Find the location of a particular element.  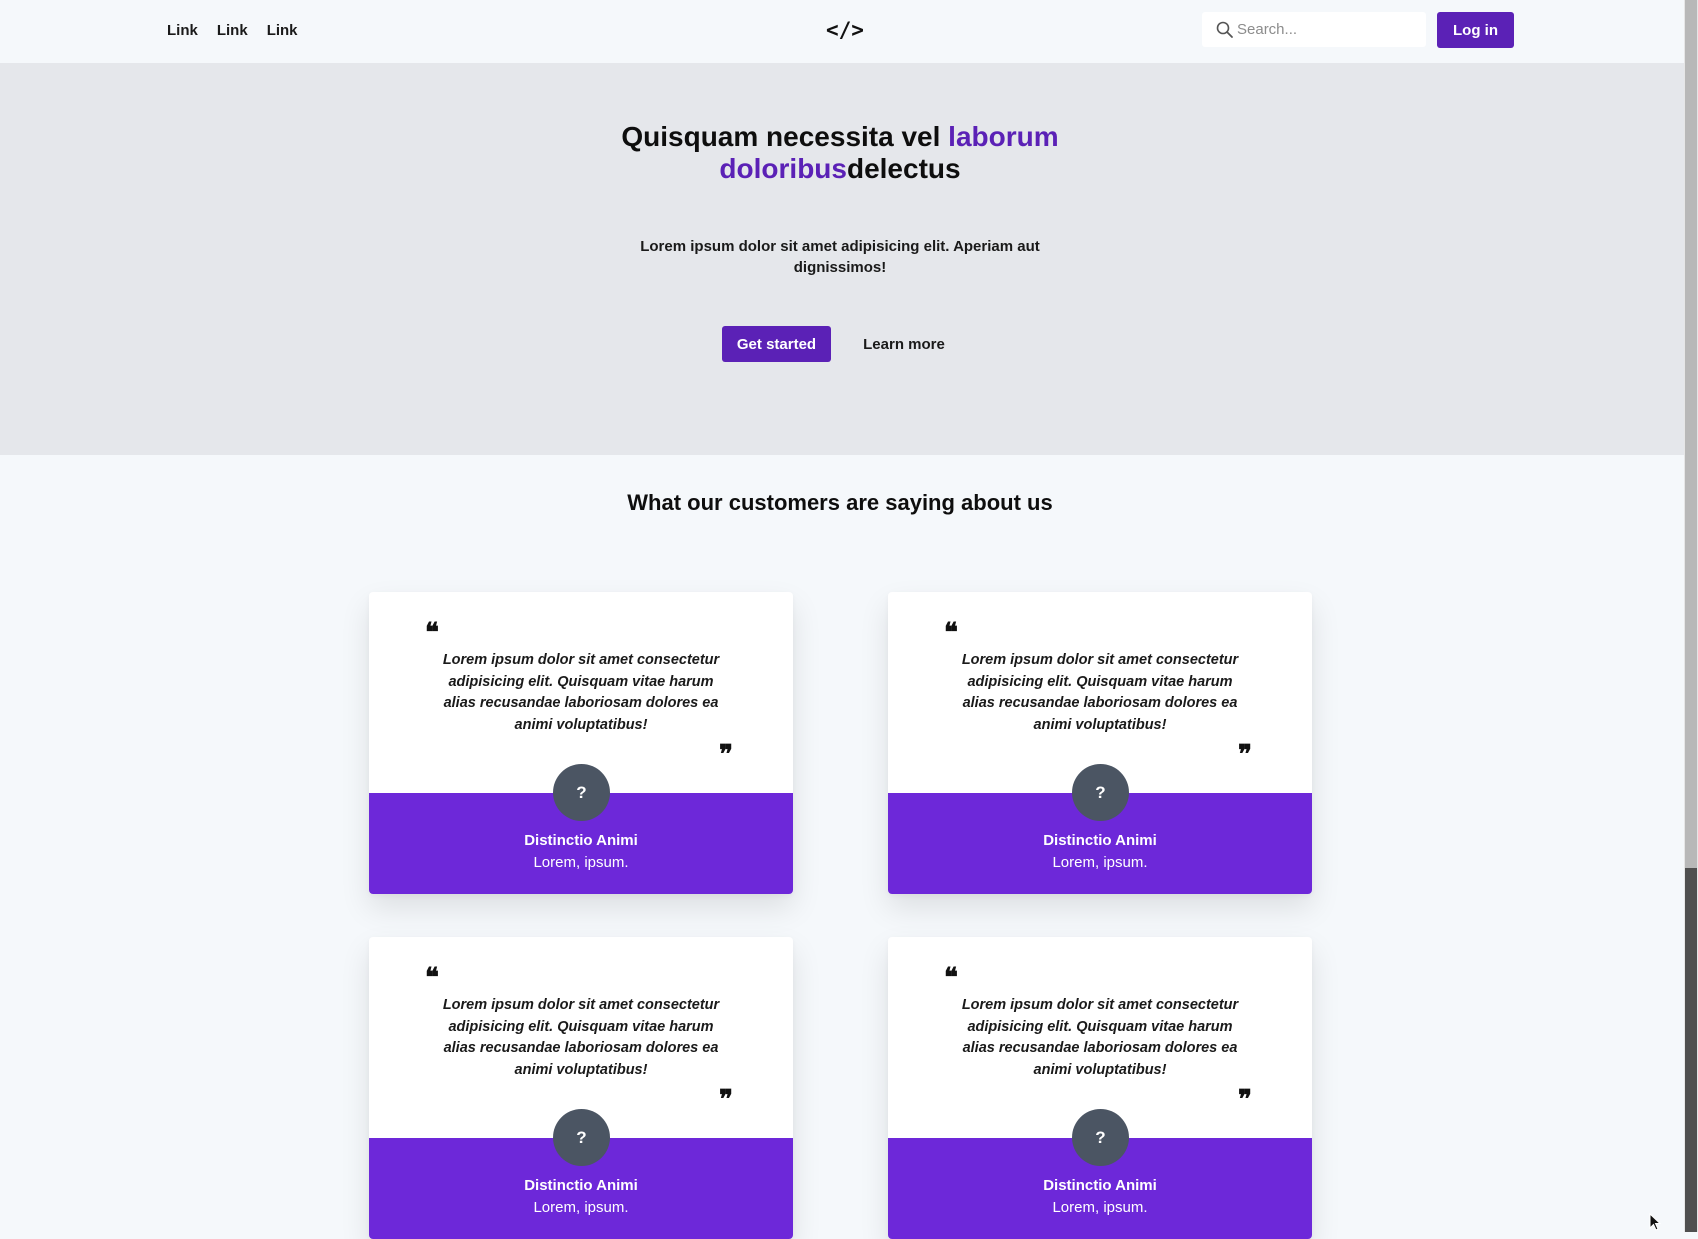

scrollbar-thumb is located at coordinates (1691, 1050).